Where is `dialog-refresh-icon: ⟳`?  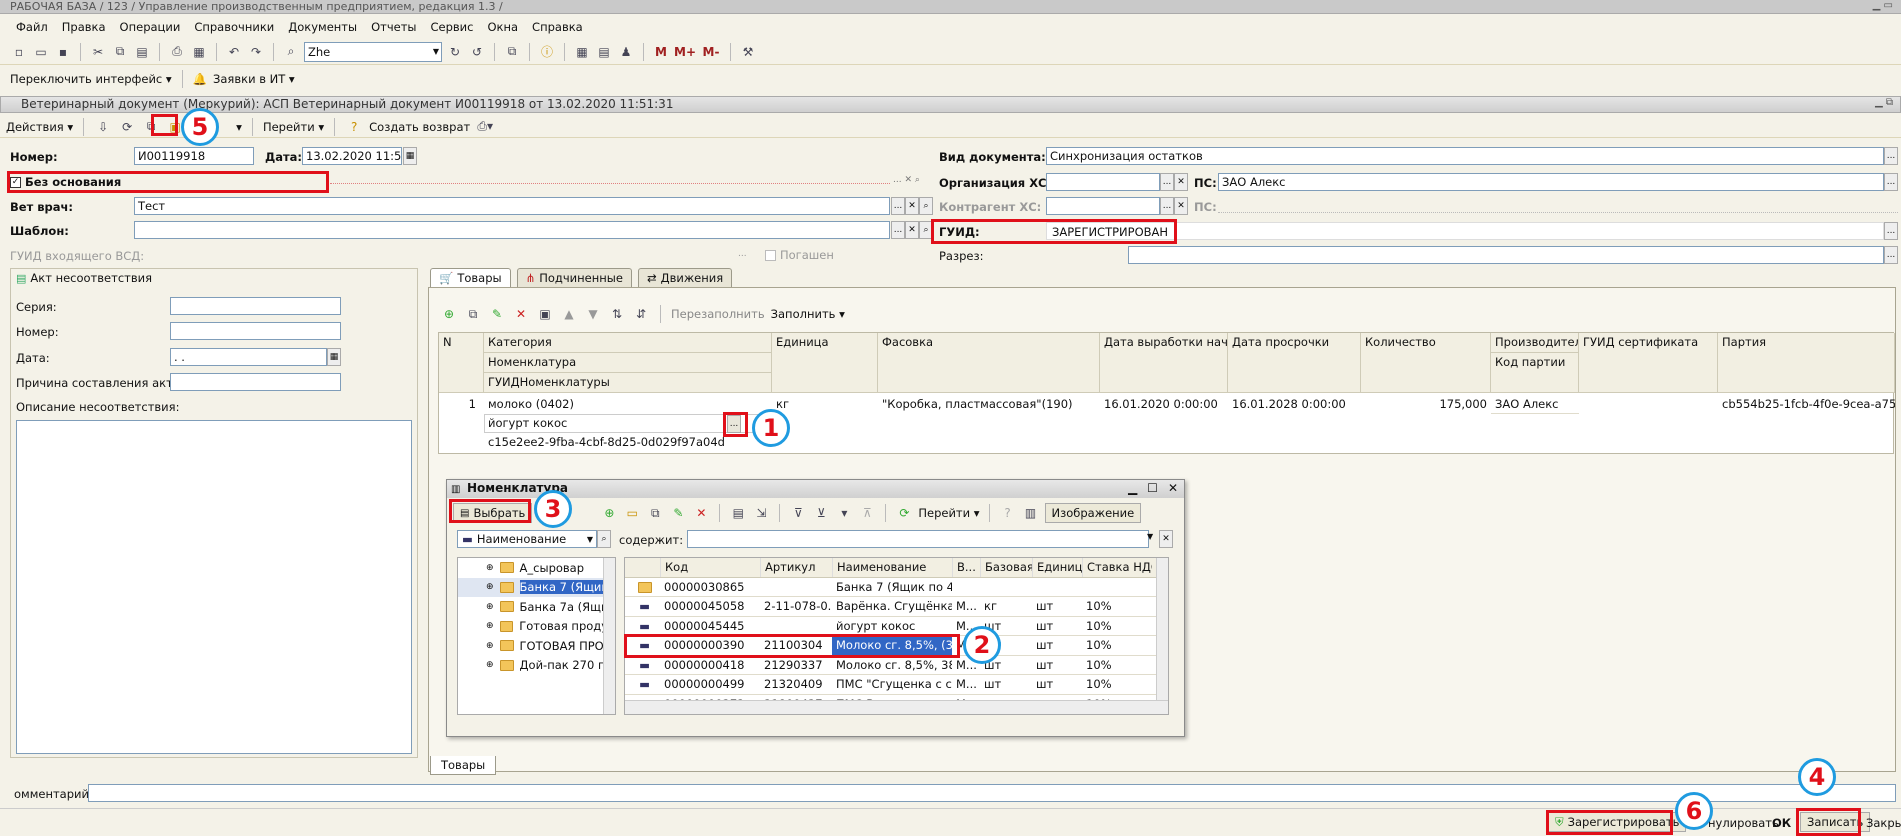
dialog-refresh-icon: ⟳ is located at coordinates (904, 513).